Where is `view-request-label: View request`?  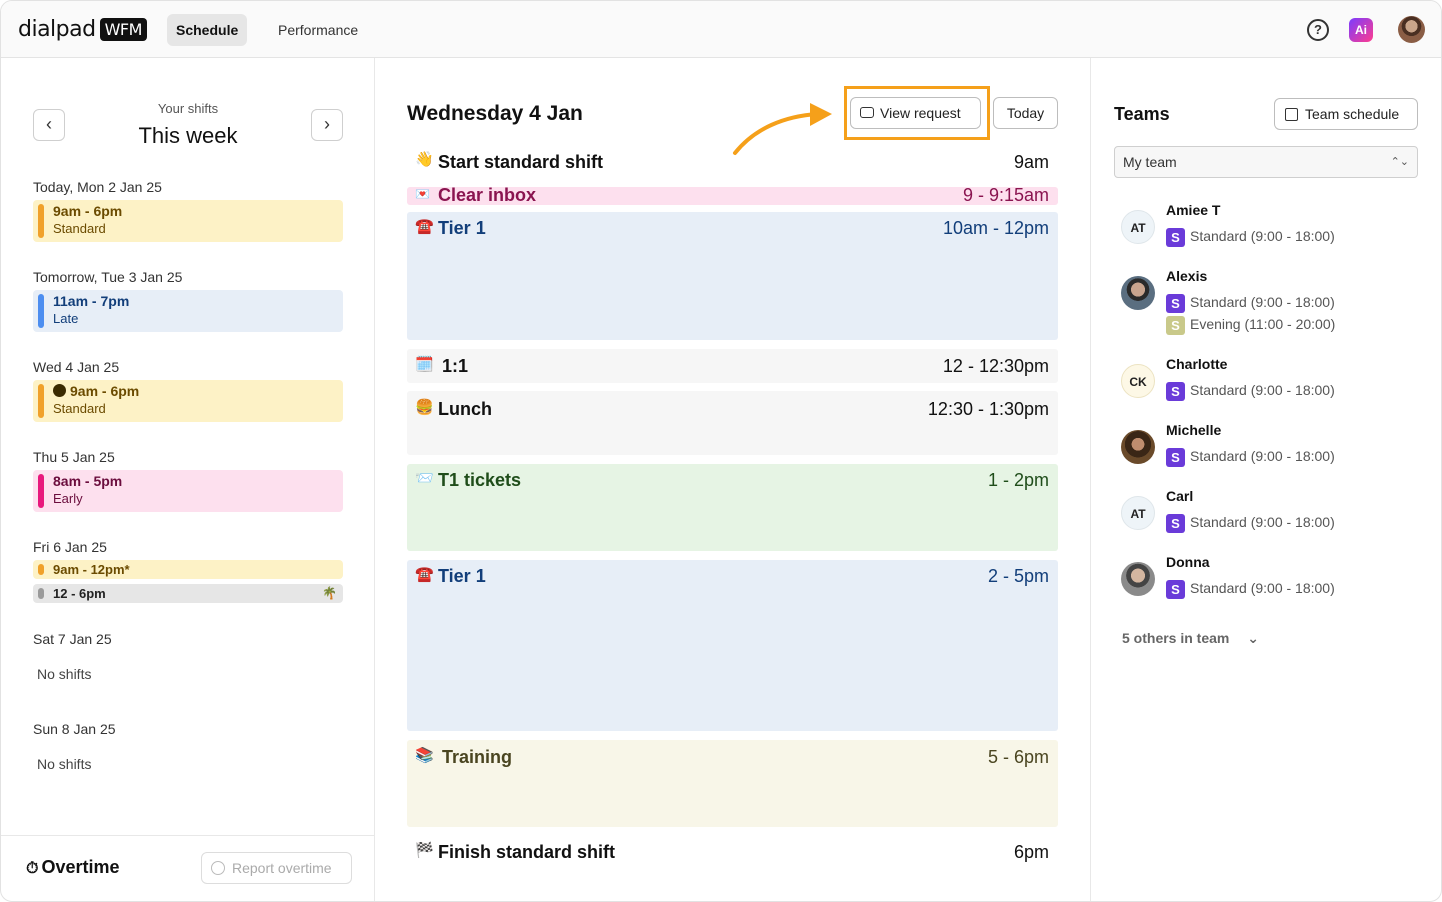 view-request-label: View request is located at coordinates (920, 113).